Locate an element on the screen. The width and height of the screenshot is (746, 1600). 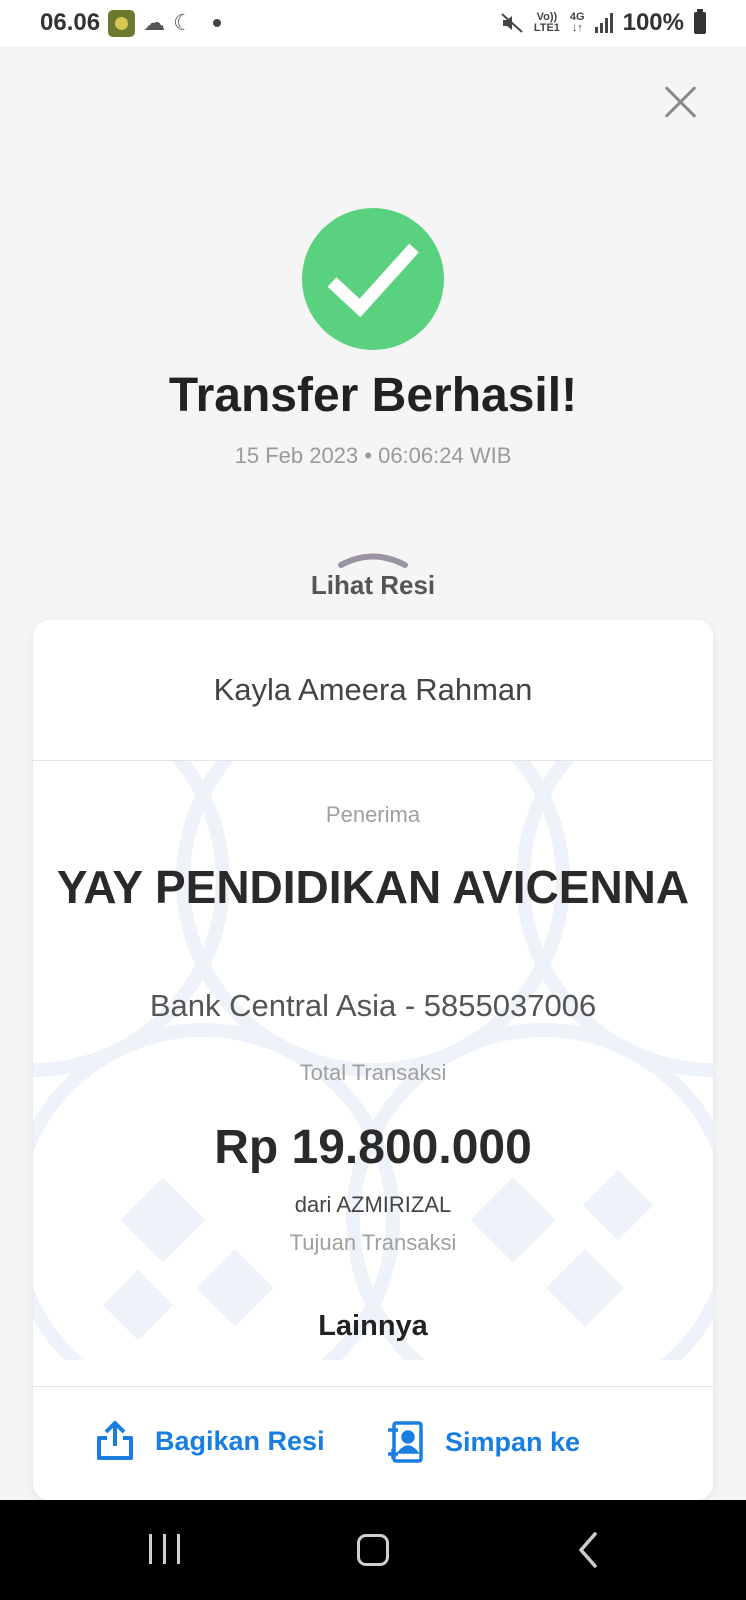
view-receipt-label: Lihat Resi is located at coordinates (373, 585).